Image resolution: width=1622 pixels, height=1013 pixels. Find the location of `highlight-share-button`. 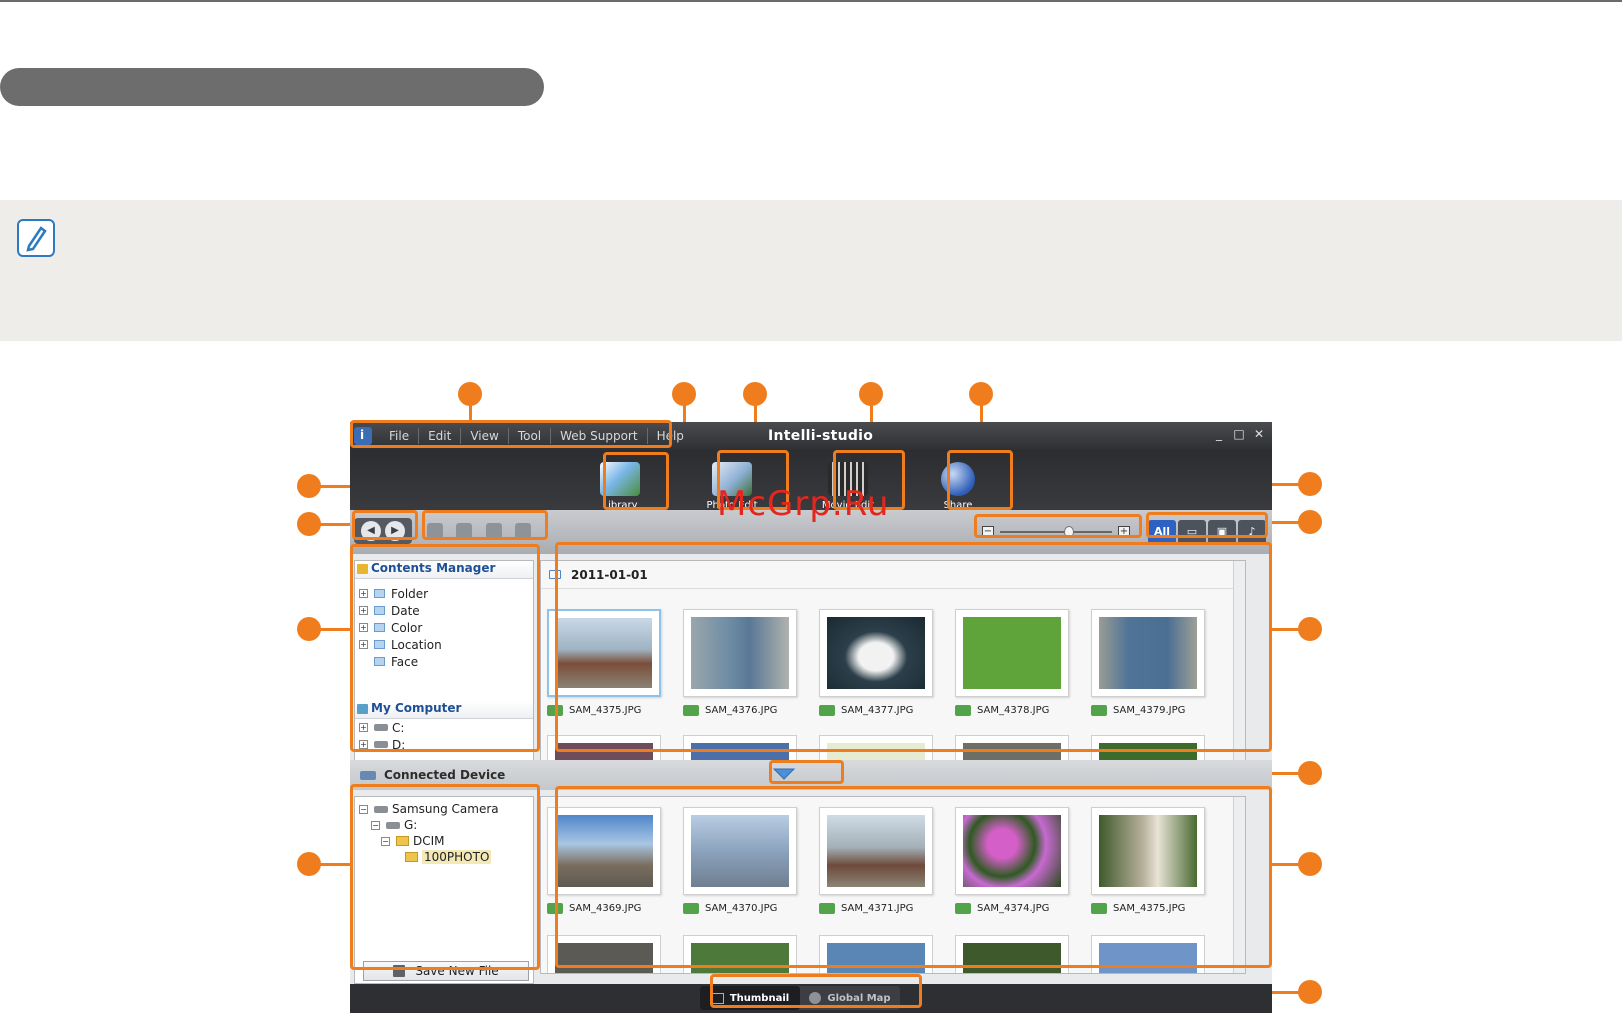

highlight-share-button is located at coordinates (980, 480).